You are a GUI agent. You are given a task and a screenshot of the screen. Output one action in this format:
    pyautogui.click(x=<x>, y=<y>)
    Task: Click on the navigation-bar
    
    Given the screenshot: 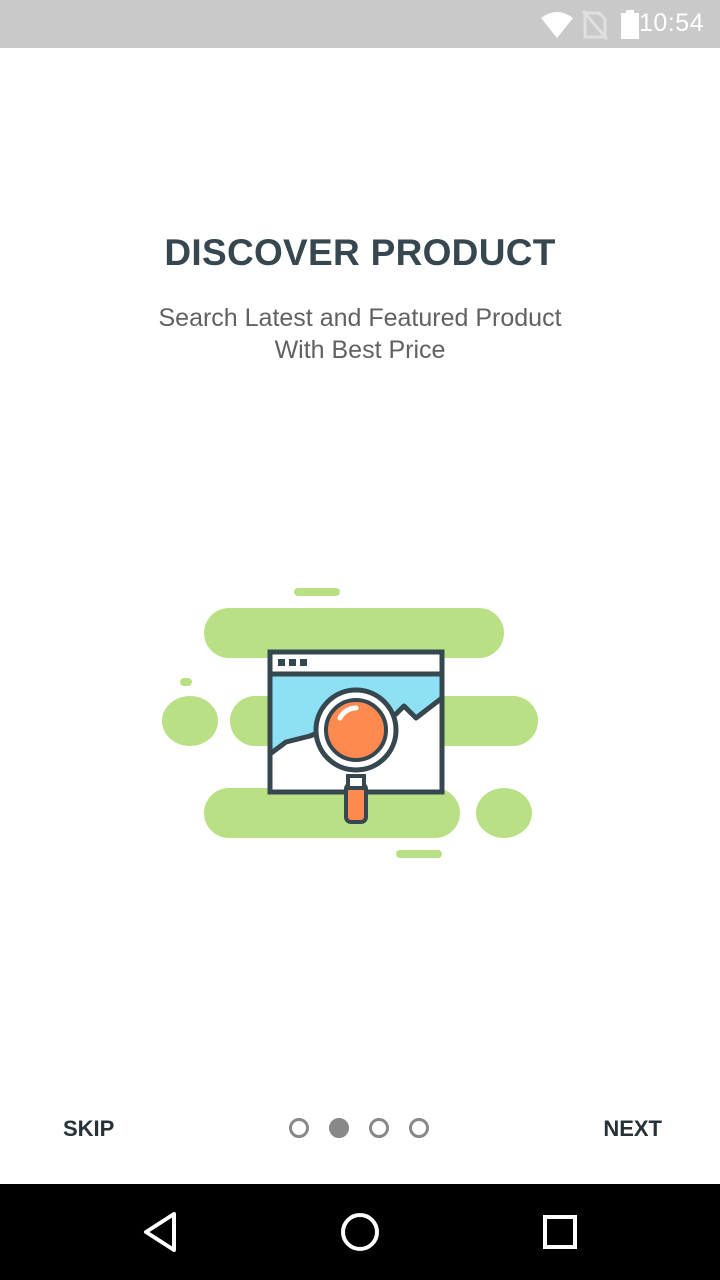 What is the action you would take?
    pyautogui.click(x=360, y=1232)
    